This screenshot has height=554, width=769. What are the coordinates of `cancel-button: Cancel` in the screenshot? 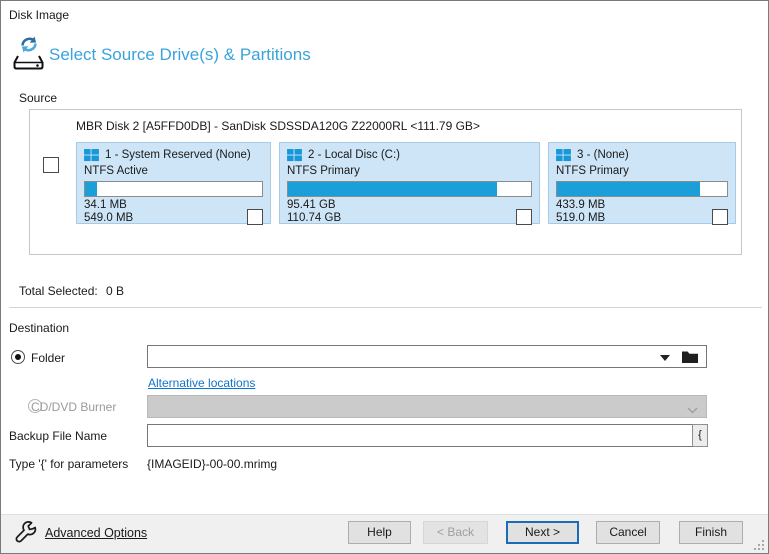 It's located at (628, 532).